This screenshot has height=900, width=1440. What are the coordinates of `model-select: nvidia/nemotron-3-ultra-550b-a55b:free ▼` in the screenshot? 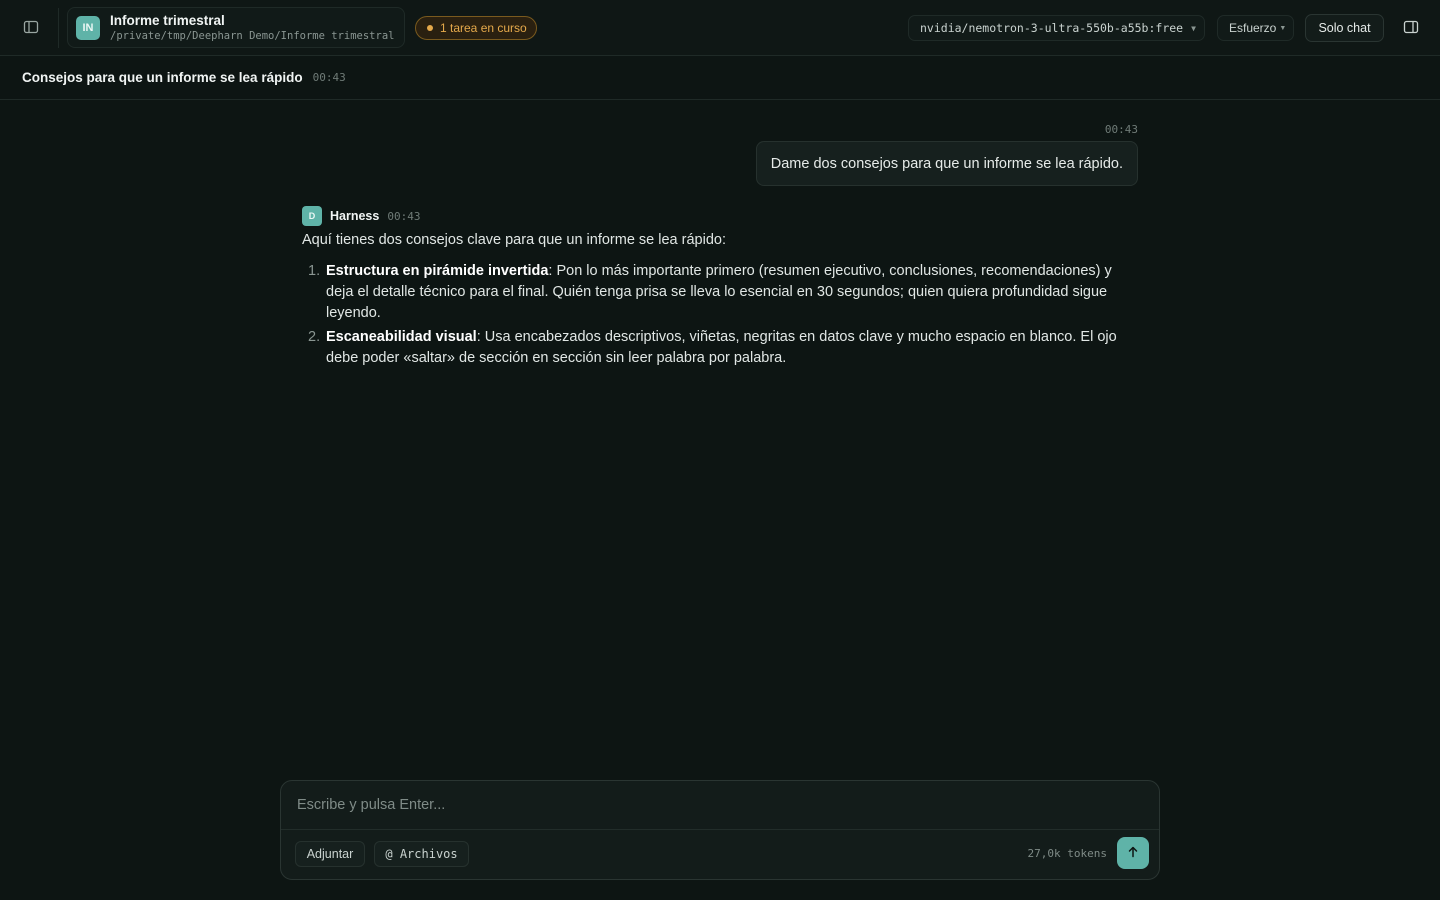 It's located at (1056, 28).